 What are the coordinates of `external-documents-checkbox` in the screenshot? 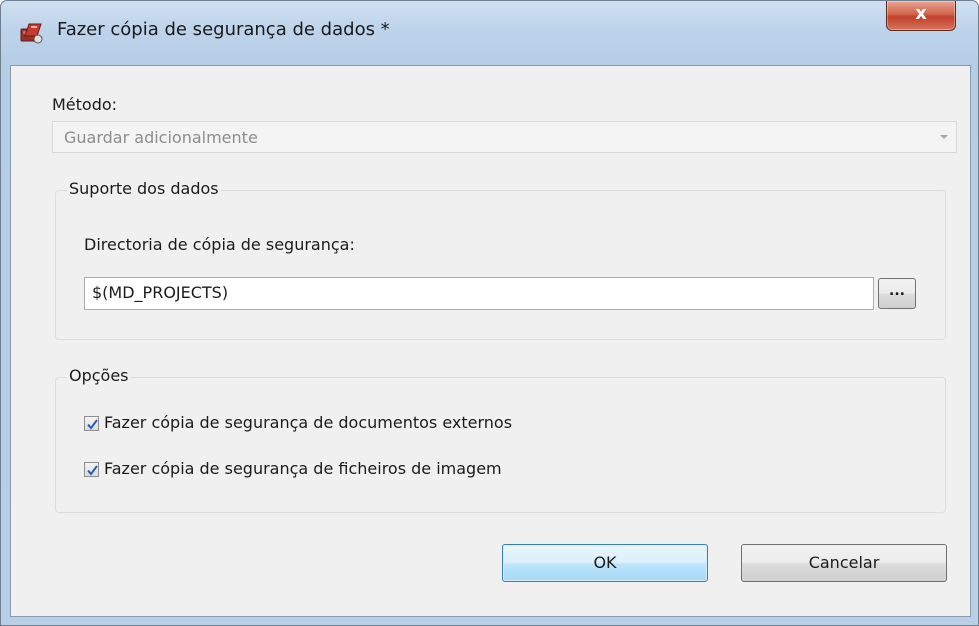 It's located at (91, 423).